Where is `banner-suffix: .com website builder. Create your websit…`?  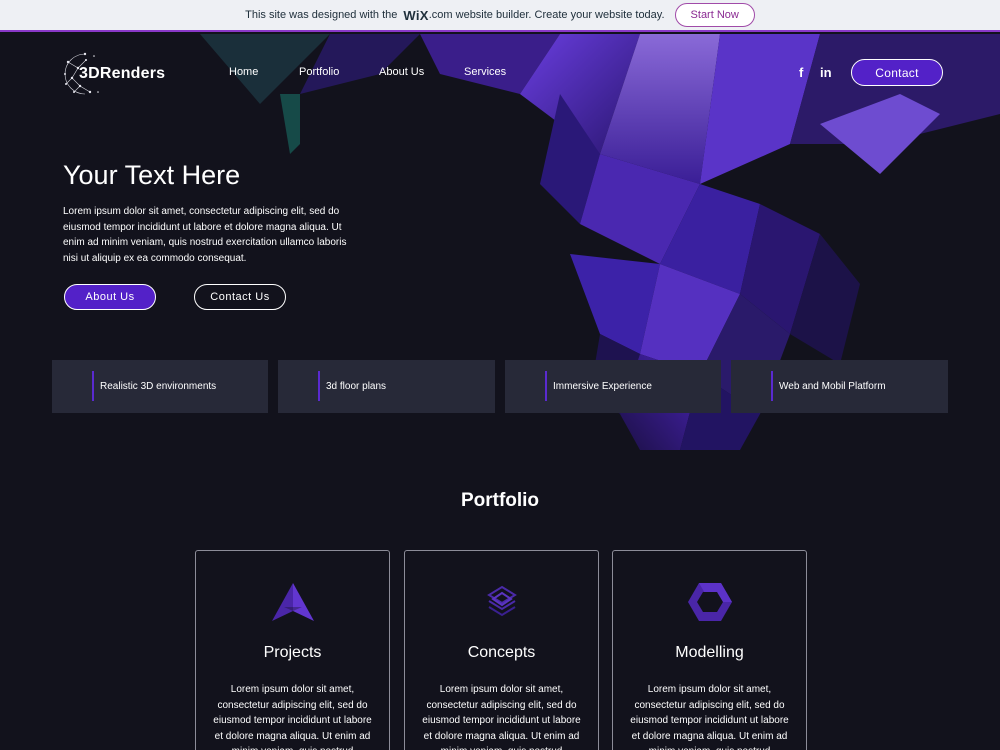
banner-suffix: .com website builder. Create your websit… is located at coordinates (546, 15).